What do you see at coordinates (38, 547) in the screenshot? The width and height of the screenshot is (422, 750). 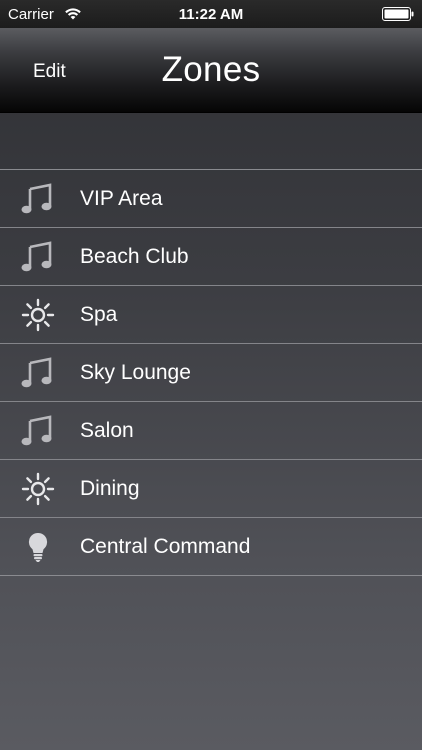 I see `lightbulb-icon` at bounding box center [38, 547].